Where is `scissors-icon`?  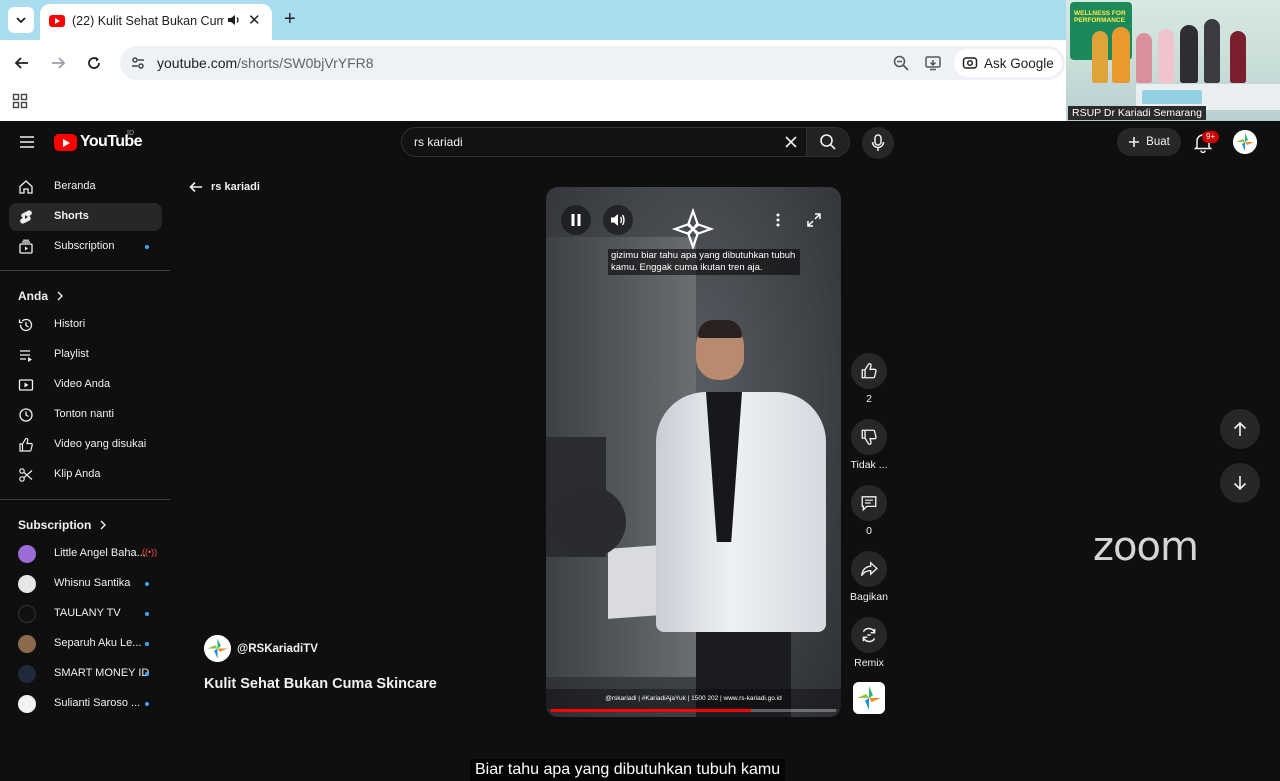 scissors-icon is located at coordinates (26, 475).